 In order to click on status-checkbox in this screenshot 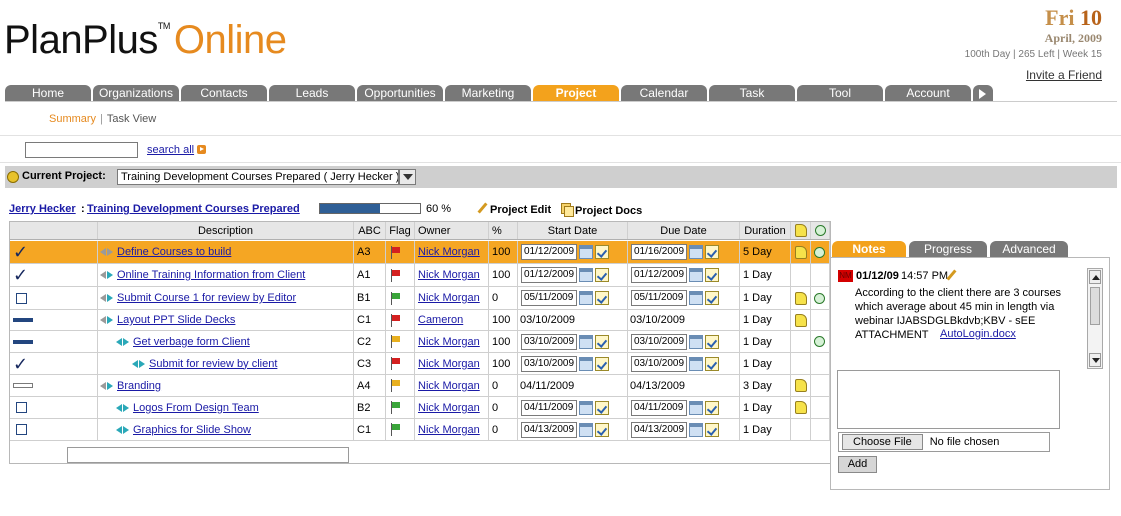, I will do `click(21, 298)`.